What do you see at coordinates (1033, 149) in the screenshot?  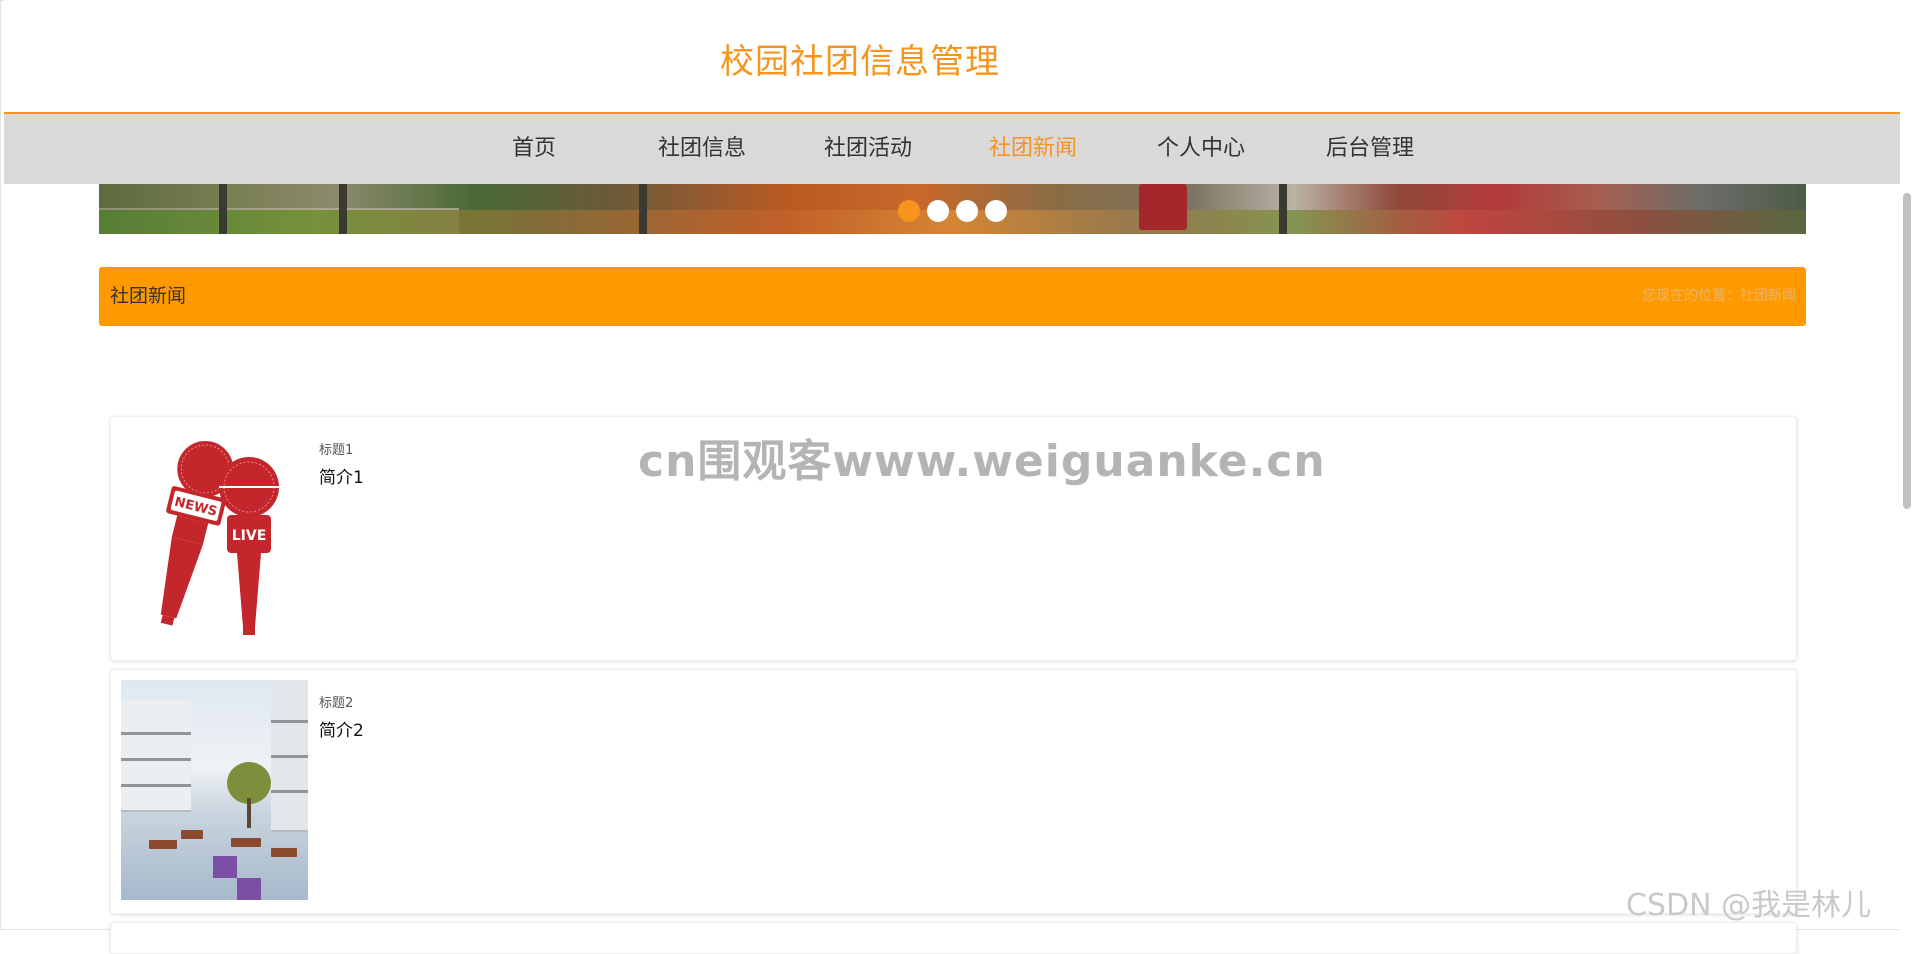 I see `nav-item-club-news: 社团新闻` at bounding box center [1033, 149].